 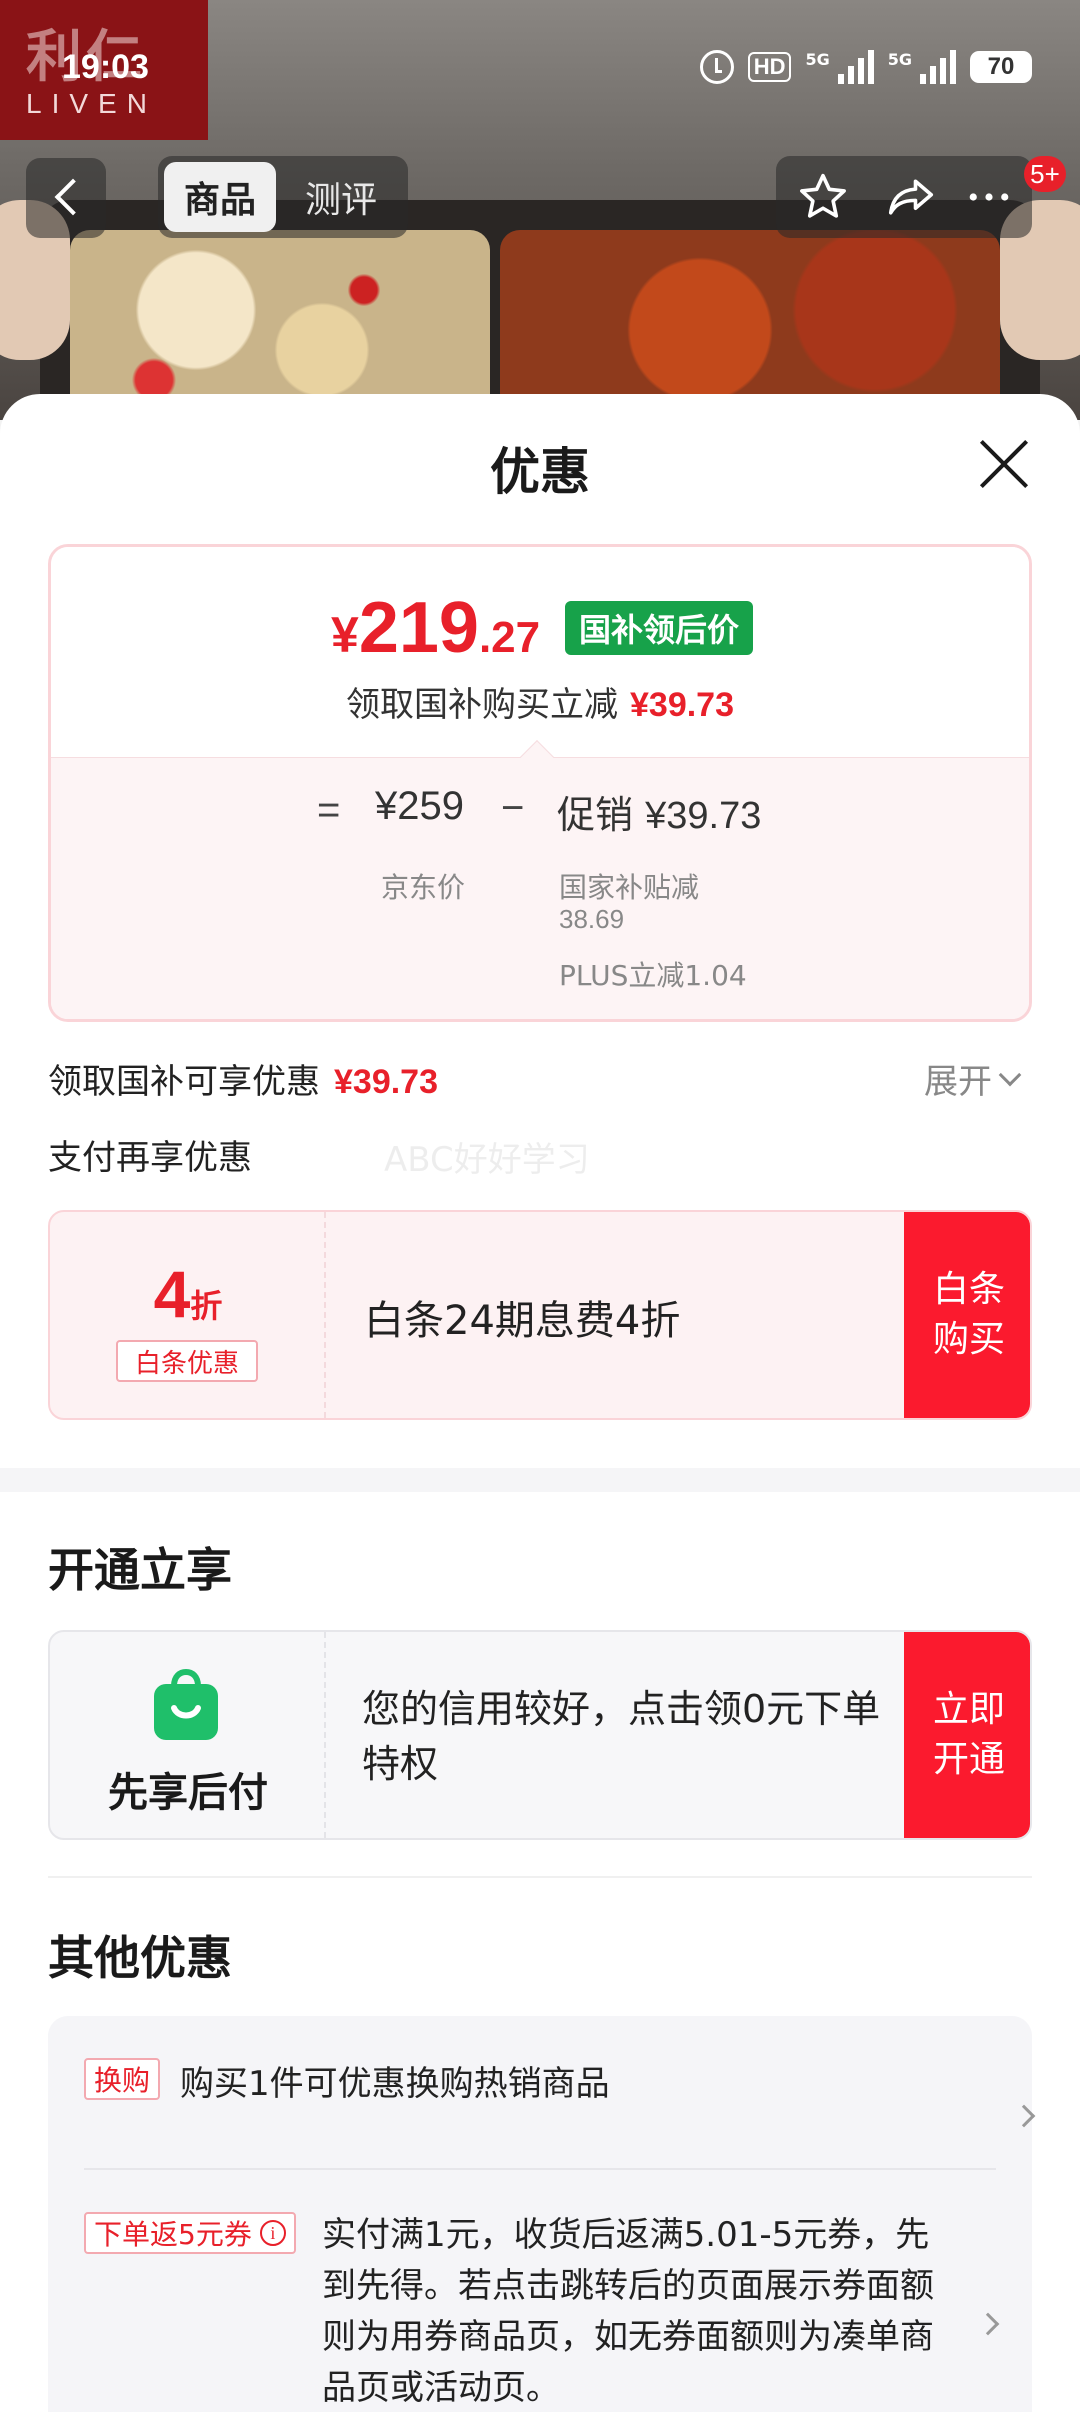 I want to click on pay-later-left: 先享后付, so click(x=188, y=1735).